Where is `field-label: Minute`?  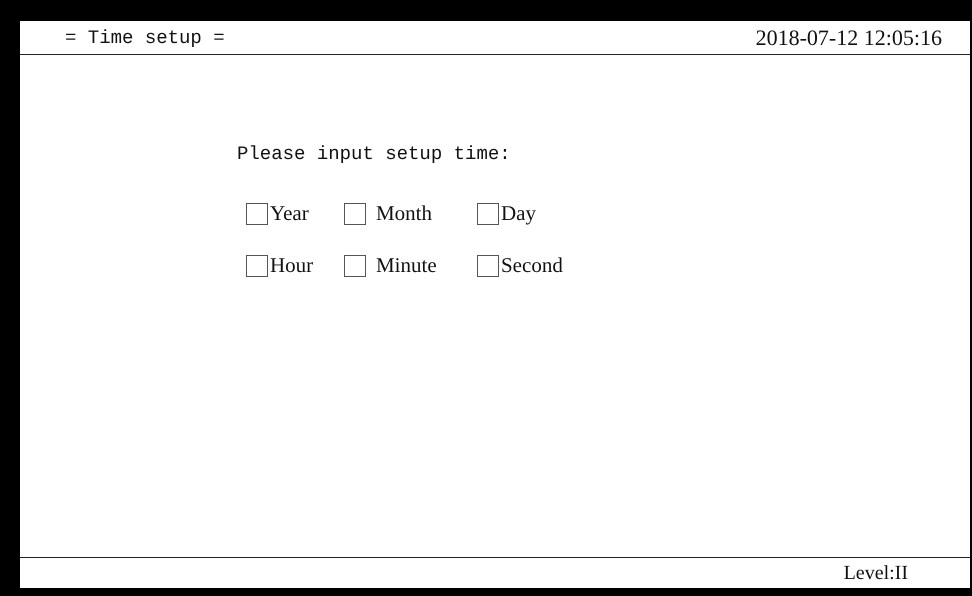 field-label: Minute is located at coordinates (406, 265).